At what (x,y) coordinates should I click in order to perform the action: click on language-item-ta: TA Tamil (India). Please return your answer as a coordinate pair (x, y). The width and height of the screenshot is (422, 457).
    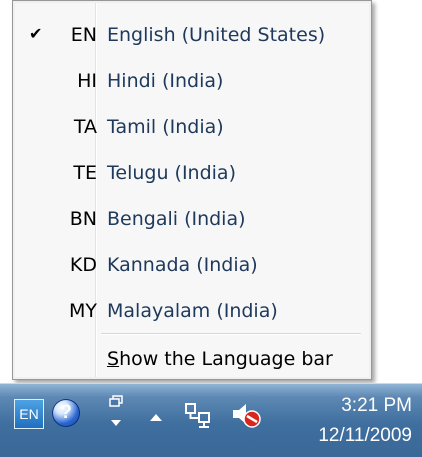
    Looking at the image, I should click on (192, 127).